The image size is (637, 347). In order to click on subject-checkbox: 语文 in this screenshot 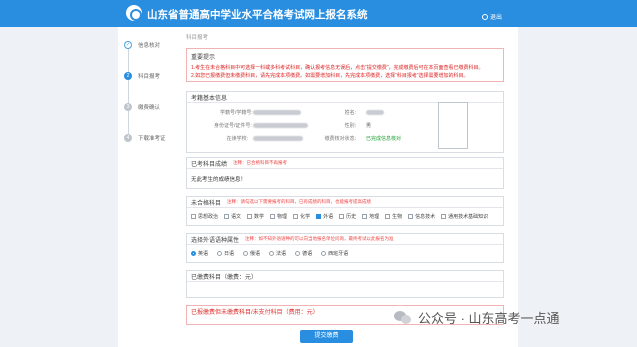, I will do `click(232, 216)`.